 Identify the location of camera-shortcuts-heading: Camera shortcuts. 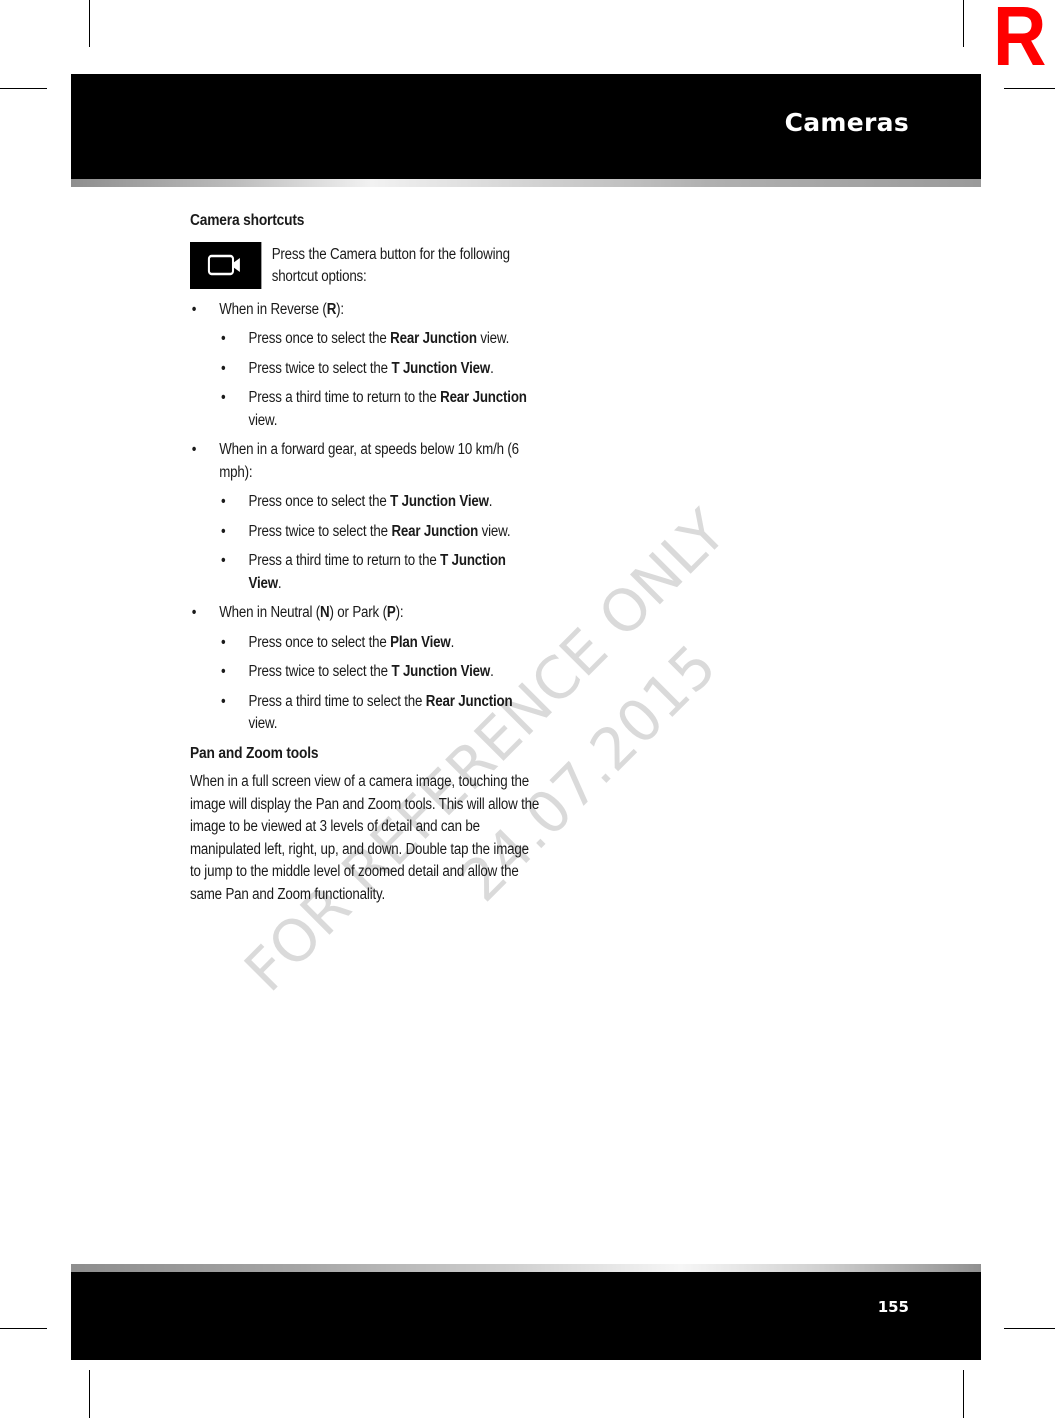
(247, 220).